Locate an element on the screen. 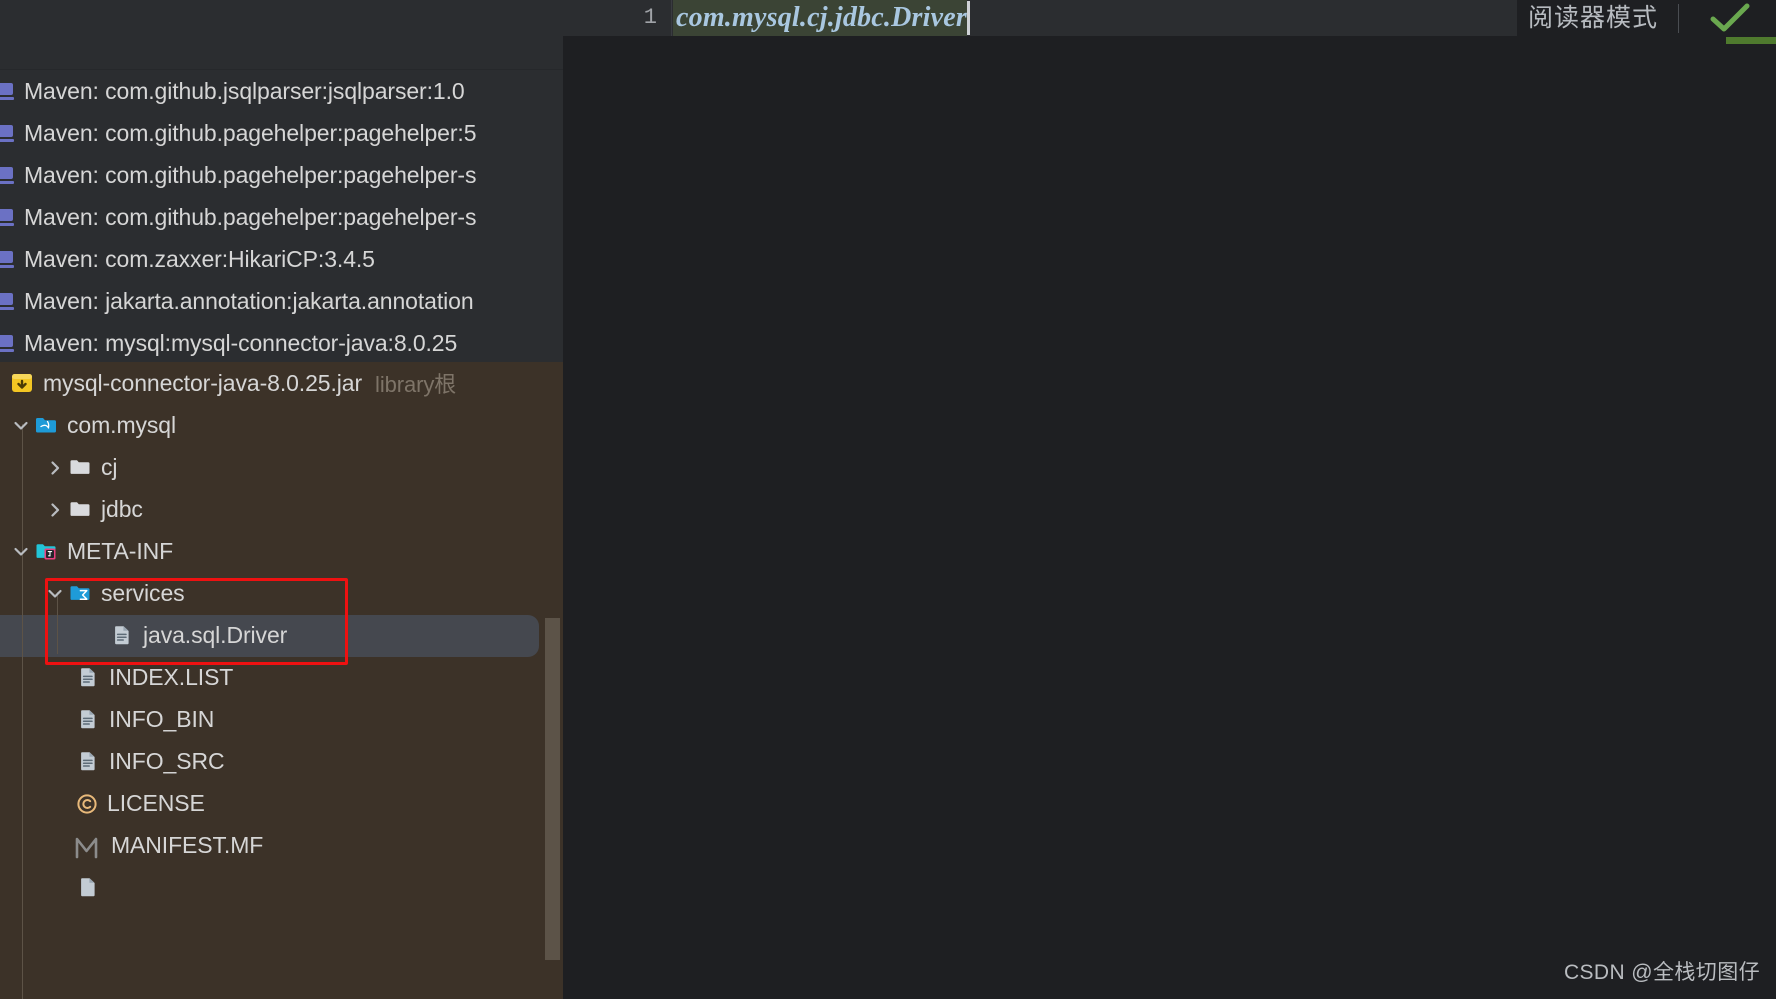 This screenshot has width=1776, height=999. tree-label: INFO_BIN is located at coordinates (162, 718).